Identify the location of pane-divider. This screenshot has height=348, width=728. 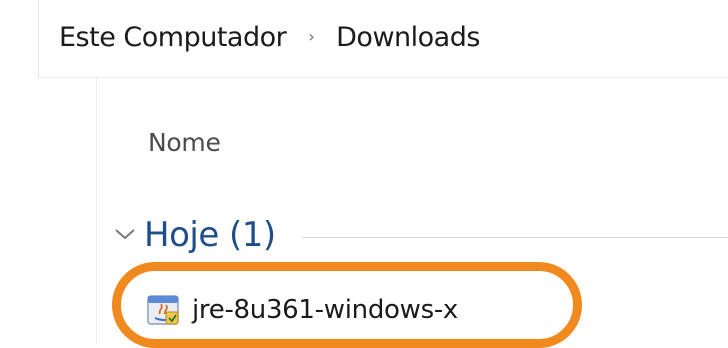
(96, 211).